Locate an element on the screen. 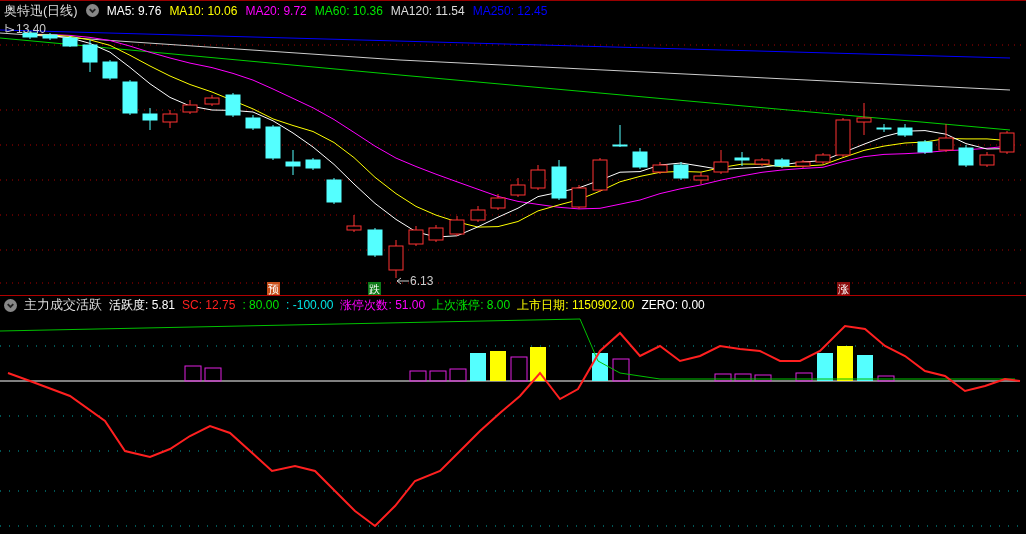  indicator-value: MA5: 9.76 is located at coordinates (134, 10).